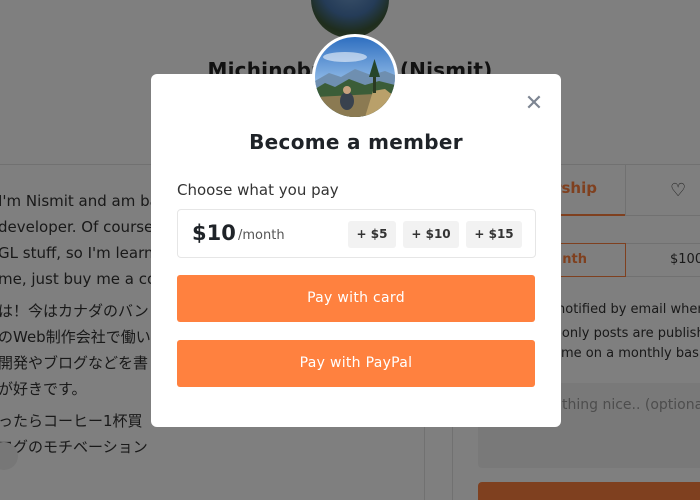 This screenshot has height=500, width=700. Describe the element at coordinates (258, 190) in the screenshot. I see `choose-amount-label: Choose what you pay` at that location.